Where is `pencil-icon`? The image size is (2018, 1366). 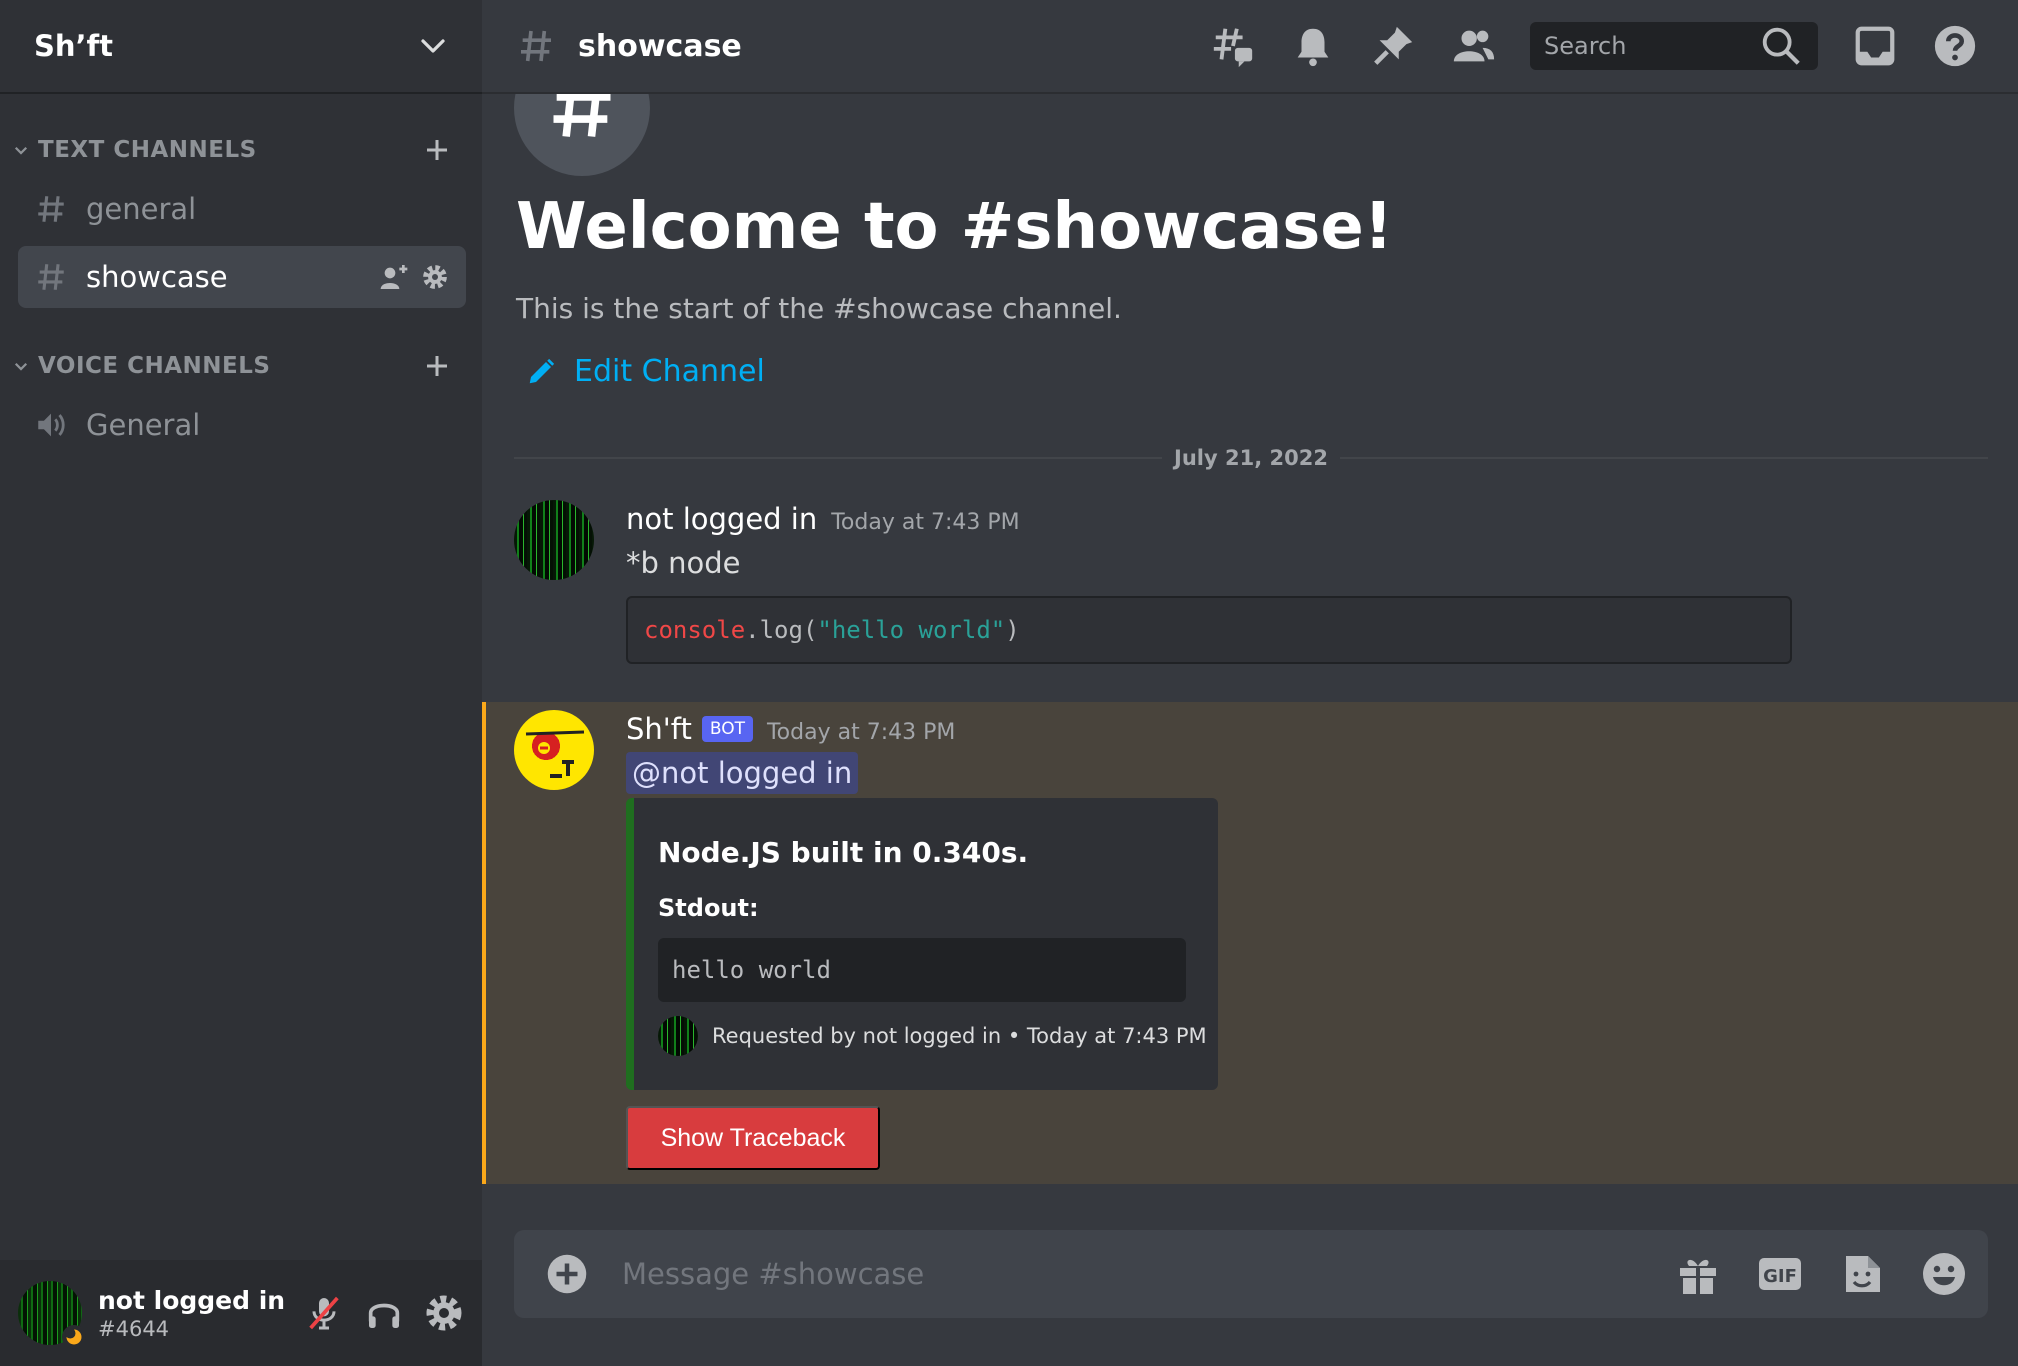 pencil-icon is located at coordinates (542, 370).